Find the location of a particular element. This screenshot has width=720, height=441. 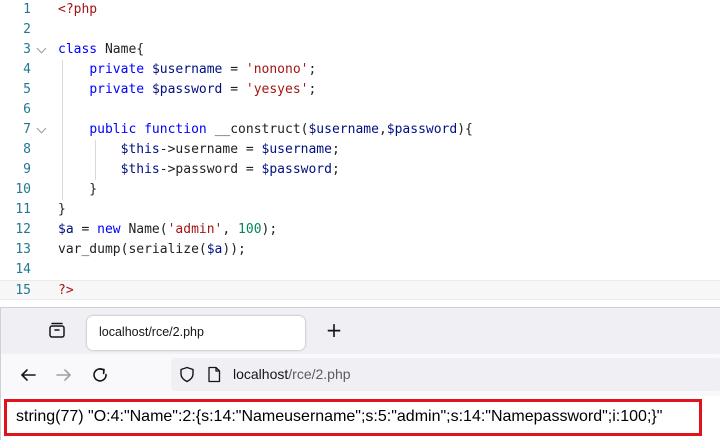

code-text: private $username = 'nonono'; is located at coordinates (203, 69).